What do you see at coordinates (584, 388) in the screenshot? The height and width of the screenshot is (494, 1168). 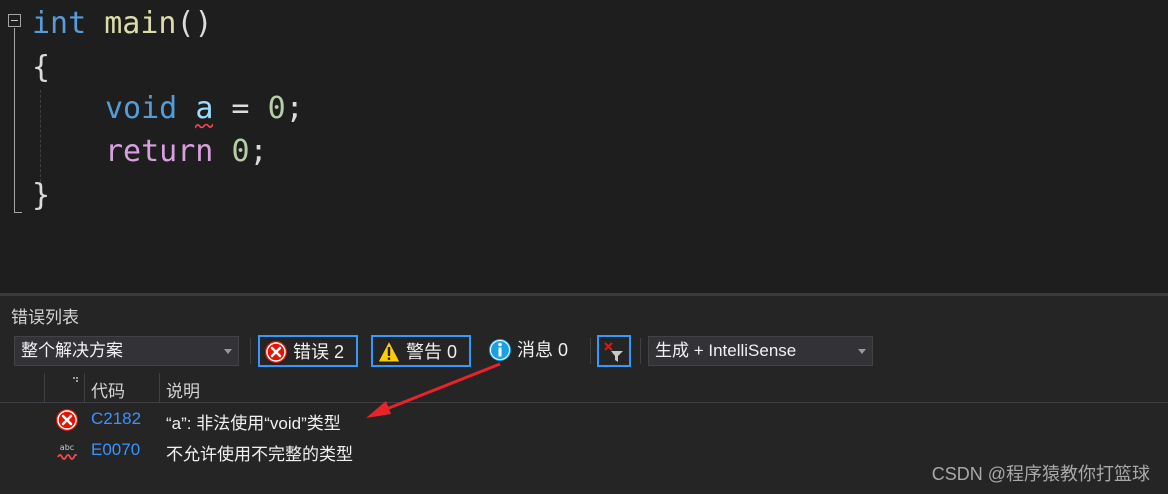 I see `grid-header: 代码 说明` at bounding box center [584, 388].